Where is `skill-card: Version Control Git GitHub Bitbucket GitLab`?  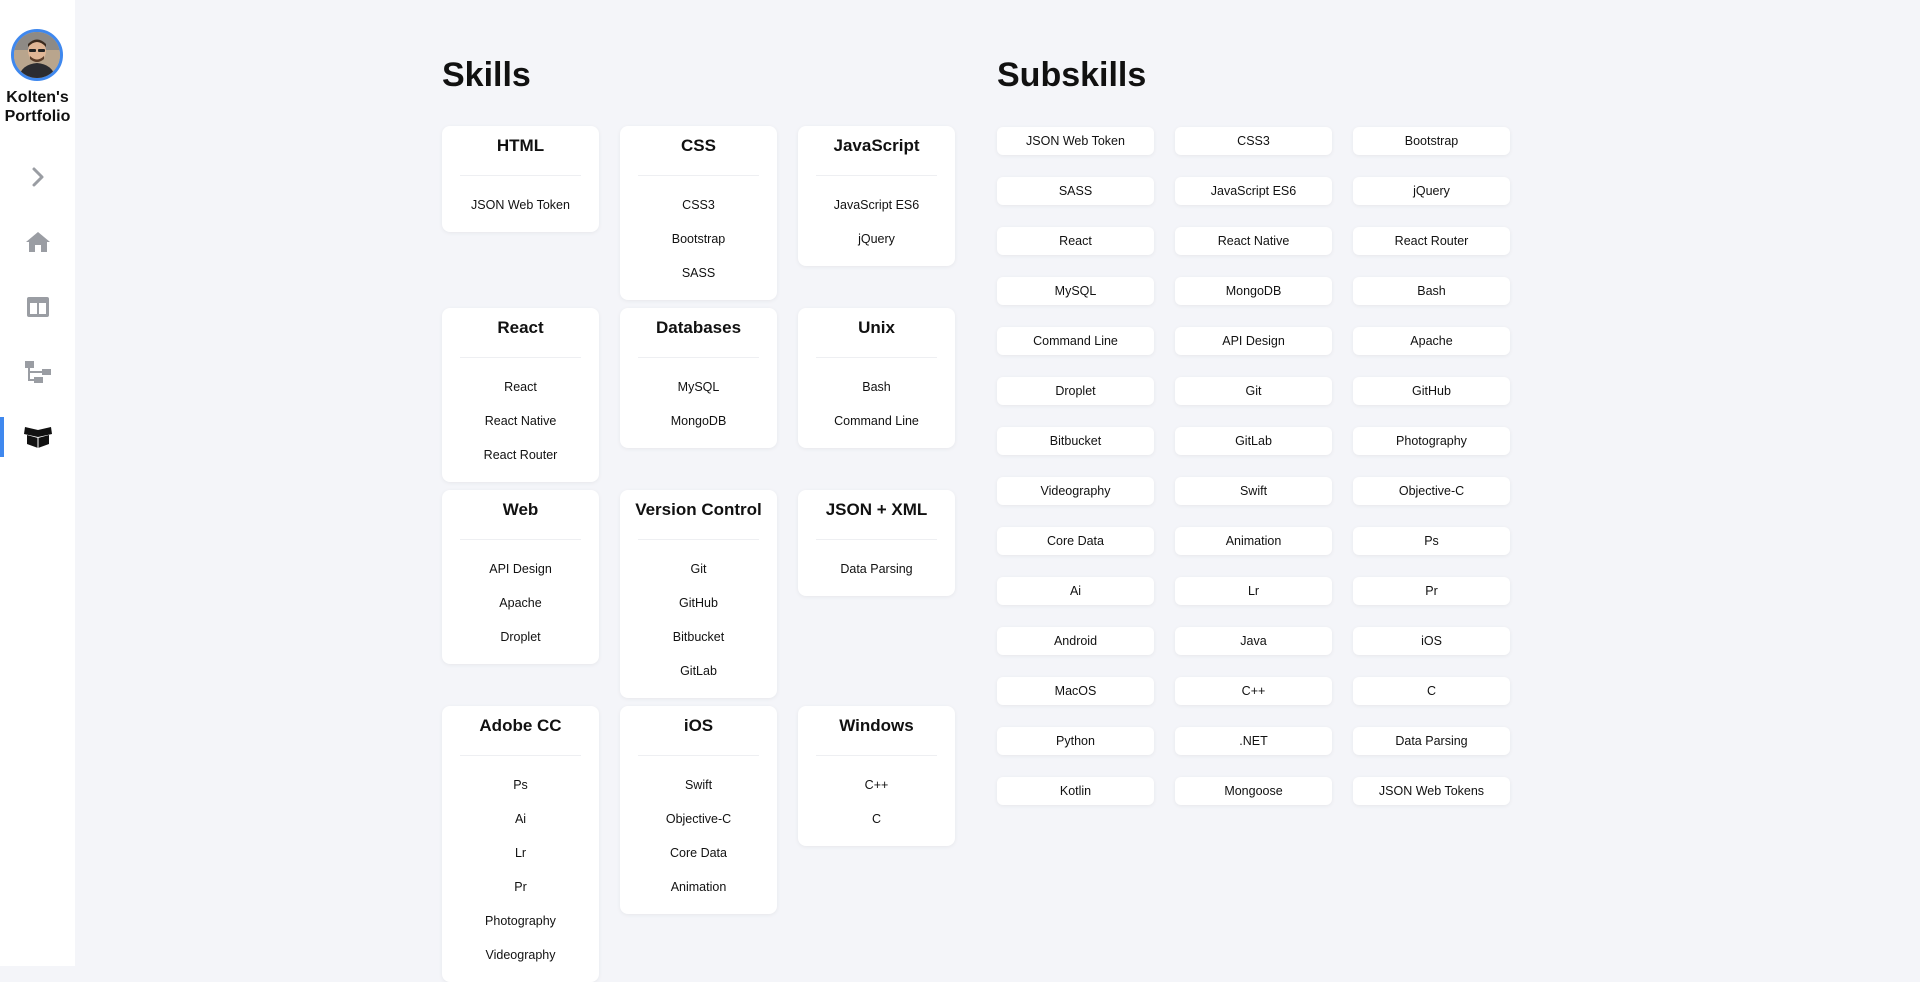 skill-card: Version Control Git GitHub Bitbucket GitLab is located at coordinates (698, 594).